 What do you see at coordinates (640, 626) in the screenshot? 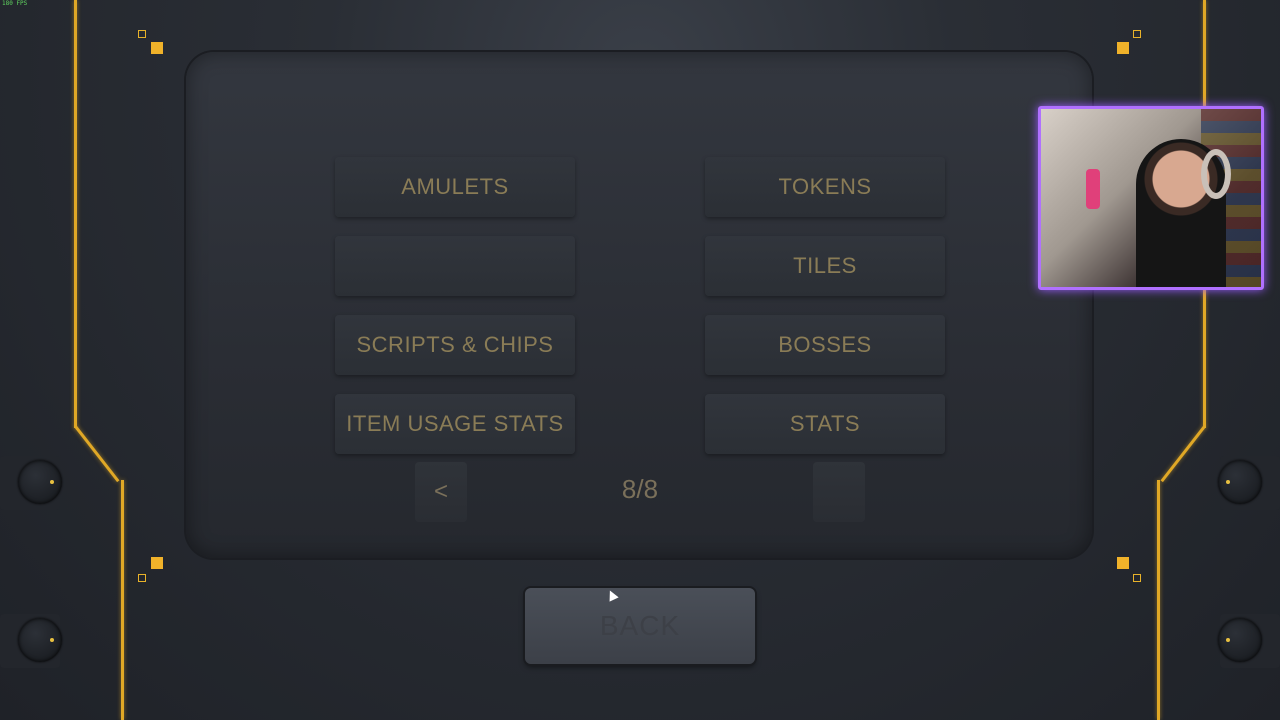
I see `back-button: BACK` at bounding box center [640, 626].